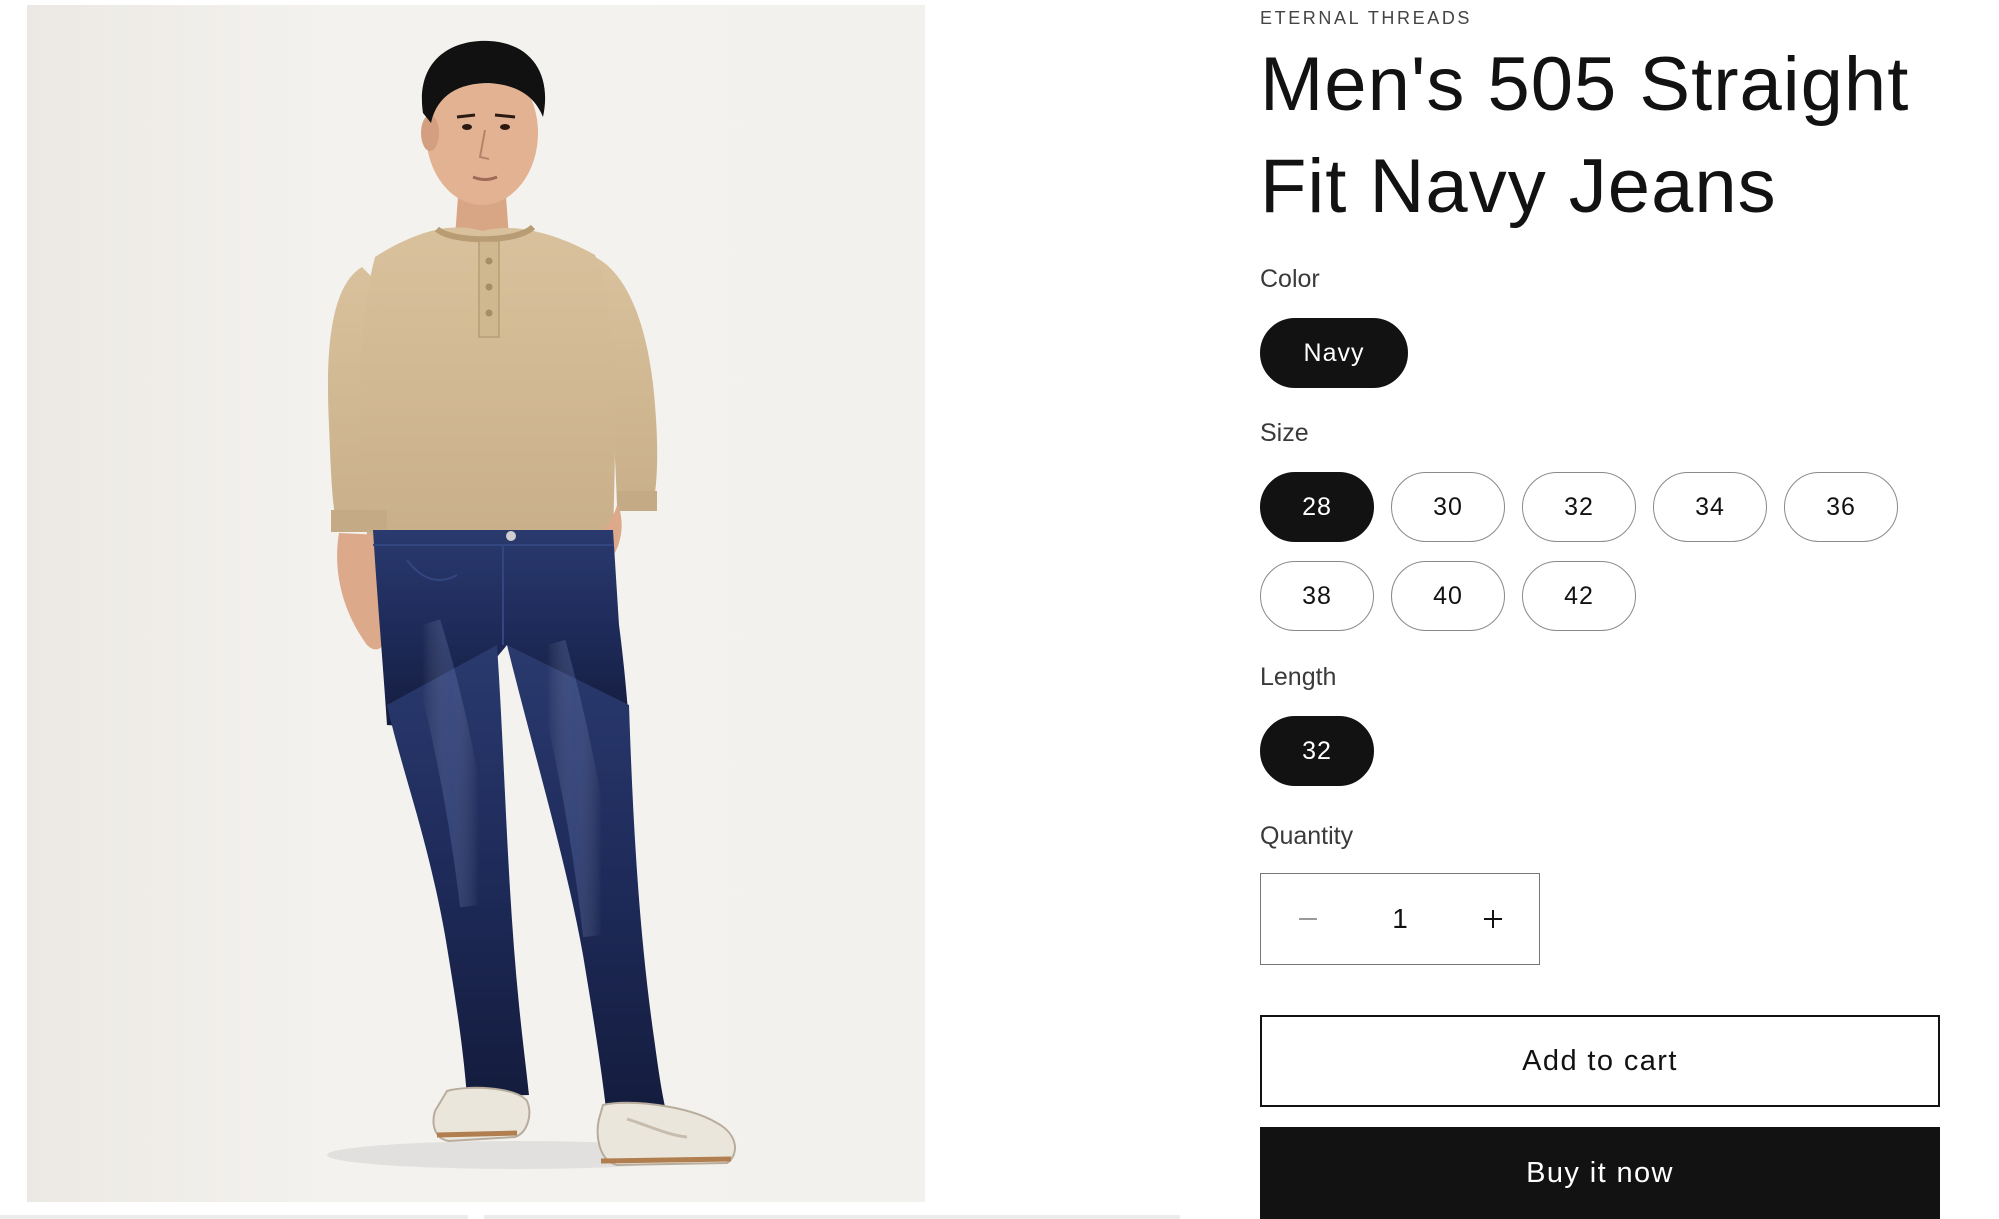  Describe the element at coordinates (1317, 596) in the screenshot. I see `size-option-38: 38` at that location.